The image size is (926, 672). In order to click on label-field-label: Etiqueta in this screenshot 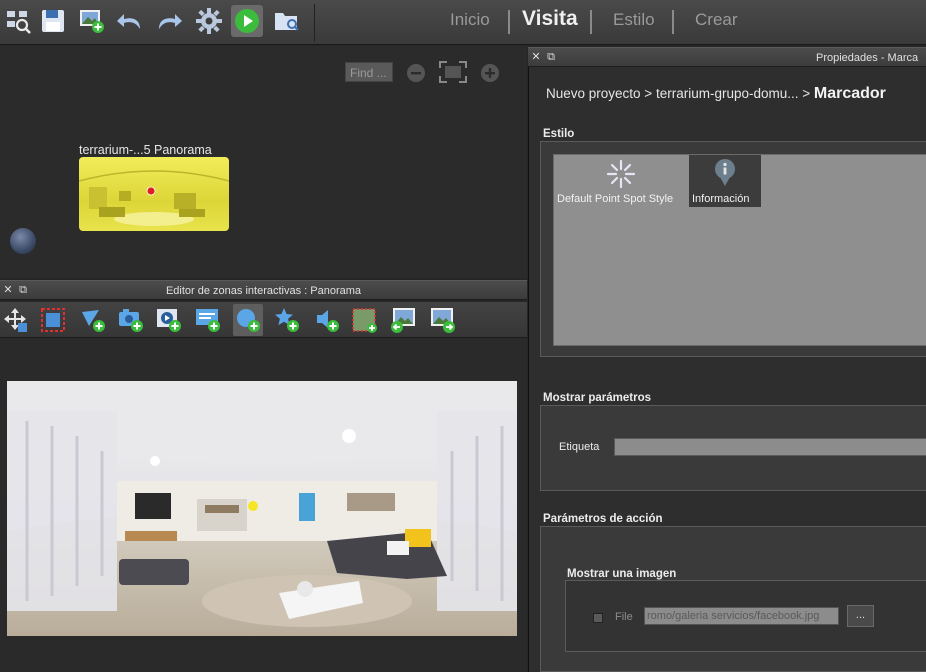, I will do `click(579, 447)`.